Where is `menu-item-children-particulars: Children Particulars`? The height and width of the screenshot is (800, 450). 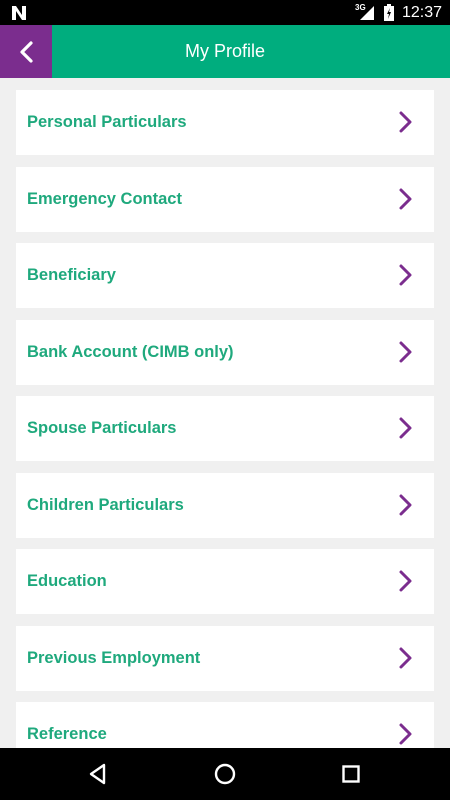
menu-item-children-particulars: Children Particulars is located at coordinates (225, 505).